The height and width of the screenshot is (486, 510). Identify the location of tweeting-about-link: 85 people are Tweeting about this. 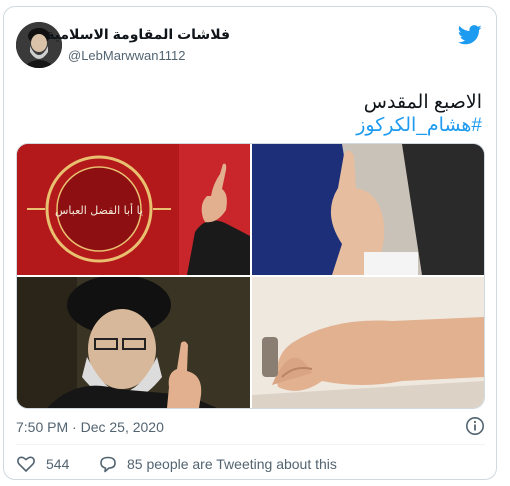
(232, 464).